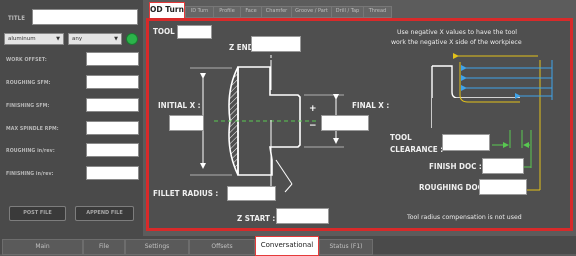 Image resolution: width=576 pixels, height=256 pixels. Describe the element at coordinates (251, 193) in the screenshot. I see `fillet-radius-input` at that location.